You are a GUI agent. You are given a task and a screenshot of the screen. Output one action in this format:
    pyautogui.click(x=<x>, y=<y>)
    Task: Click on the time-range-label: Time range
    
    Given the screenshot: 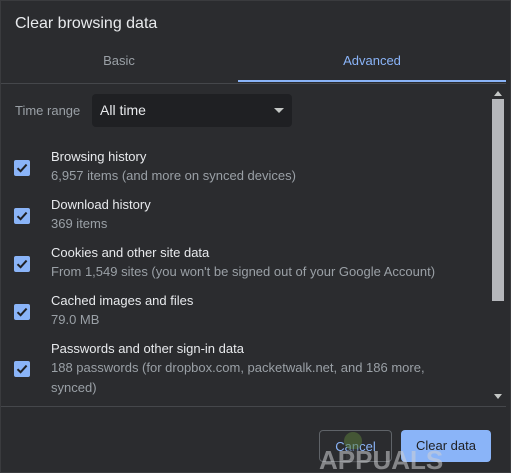 What is the action you would take?
    pyautogui.click(x=48, y=110)
    